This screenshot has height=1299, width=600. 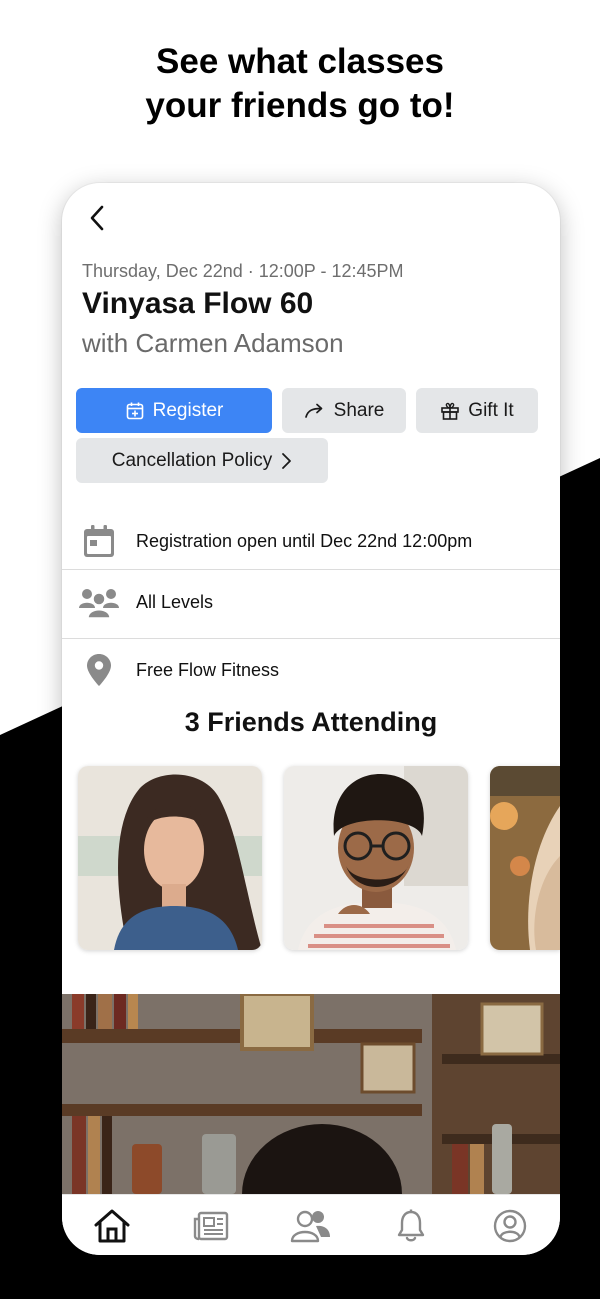 What do you see at coordinates (188, 410) in the screenshot?
I see `register-label: Register` at bounding box center [188, 410].